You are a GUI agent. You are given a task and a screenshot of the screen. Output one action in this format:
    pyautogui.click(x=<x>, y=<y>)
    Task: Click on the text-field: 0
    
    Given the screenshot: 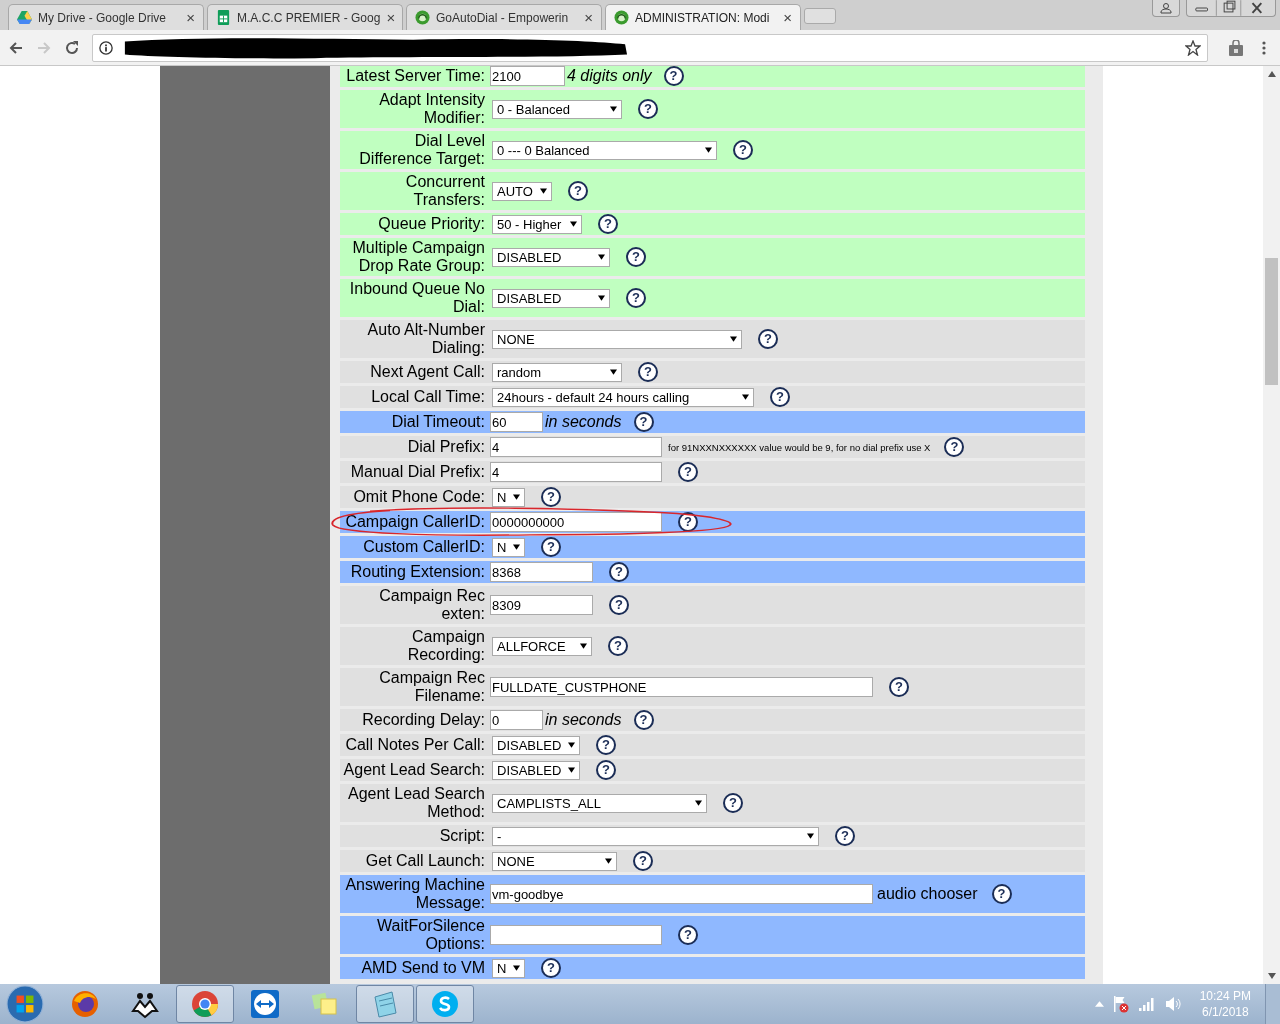 What is the action you would take?
    pyautogui.click(x=516, y=720)
    